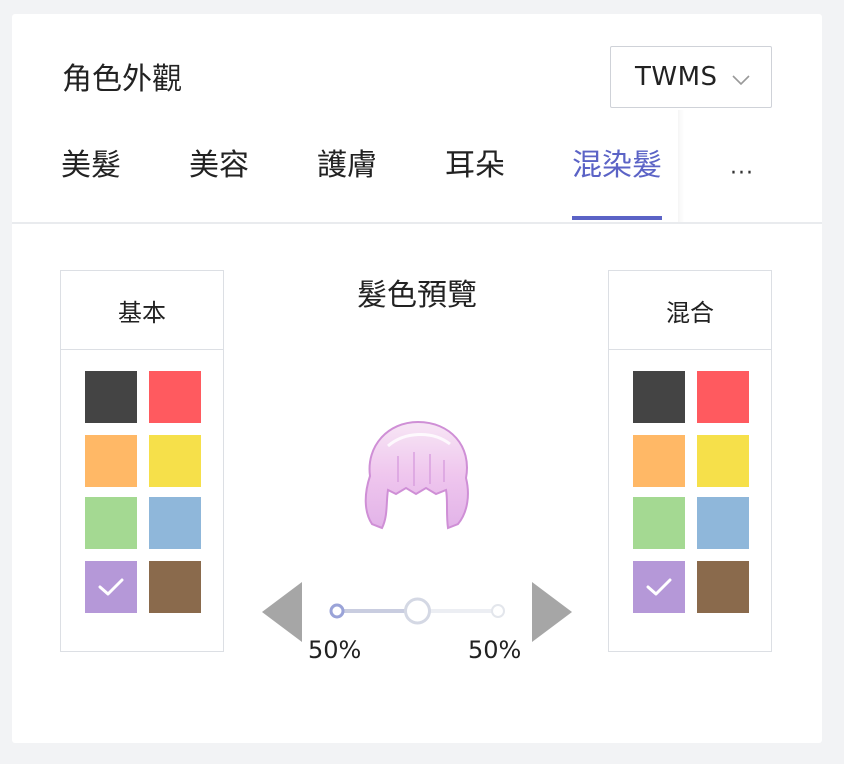 This screenshot has height=764, width=844. What do you see at coordinates (723, 397) in the screenshot?
I see `mix-swatch-red` at bounding box center [723, 397].